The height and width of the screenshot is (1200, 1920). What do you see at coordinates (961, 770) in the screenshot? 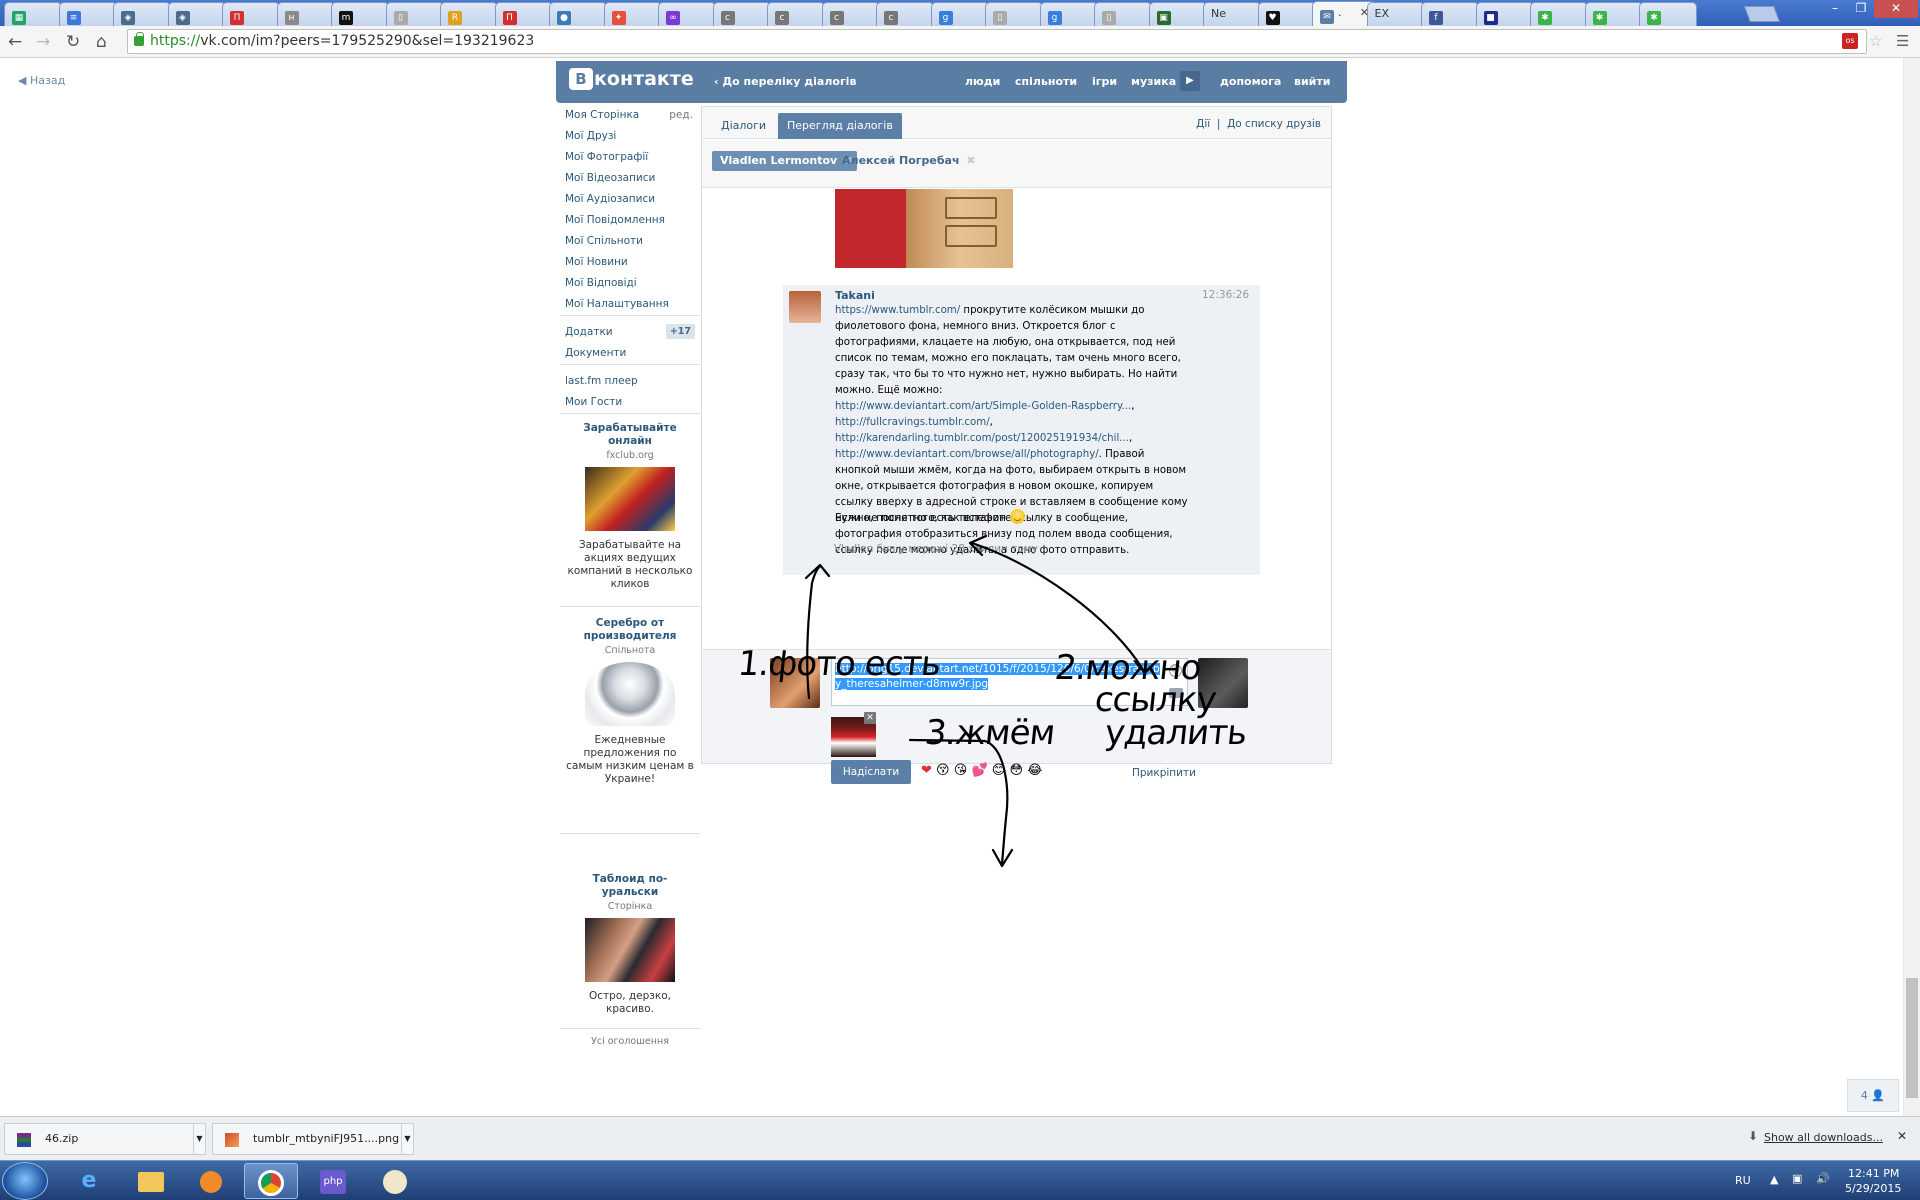
I see `kissing-wink-emoji-icon: 😘` at bounding box center [961, 770].